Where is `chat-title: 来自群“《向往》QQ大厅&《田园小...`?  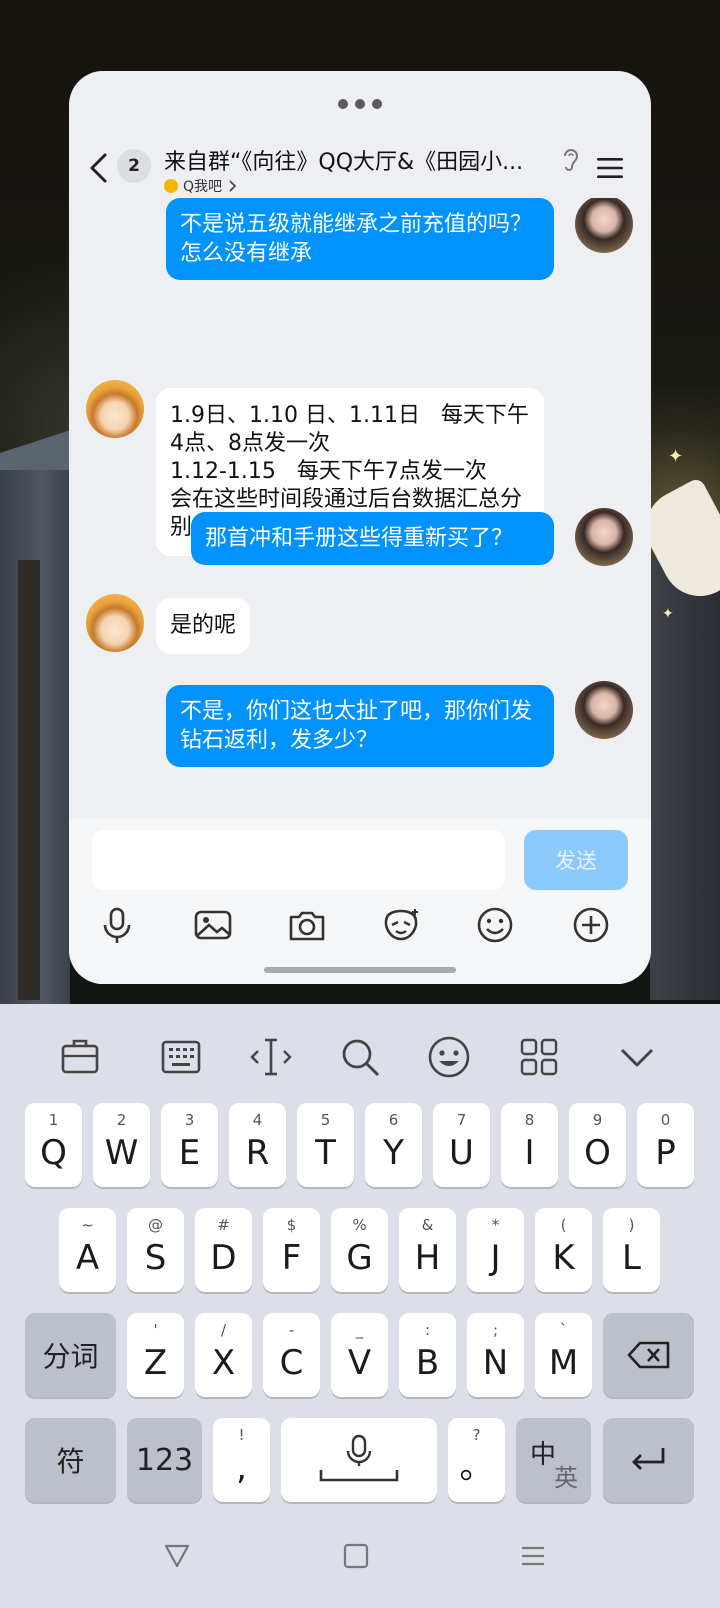 chat-title: 来自群“《向往》QQ大厅&《田园小... is located at coordinates (344, 162).